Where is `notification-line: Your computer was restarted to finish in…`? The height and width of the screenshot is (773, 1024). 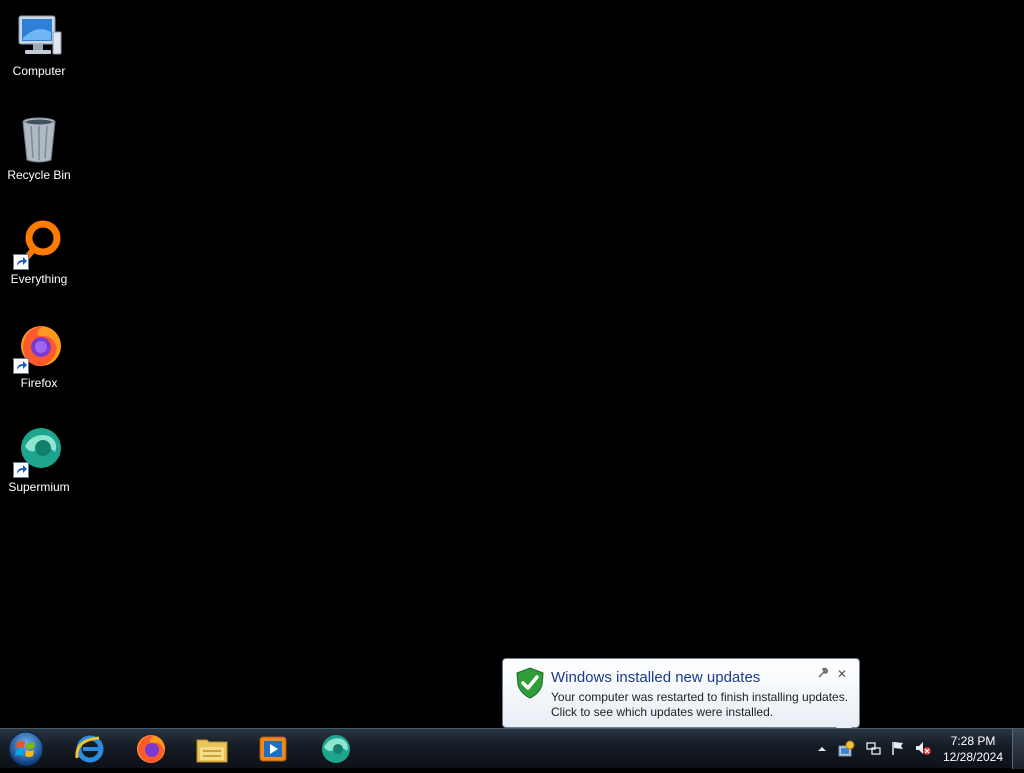
notification-line: Your computer was restarted to finish in… is located at coordinates (700, 697).